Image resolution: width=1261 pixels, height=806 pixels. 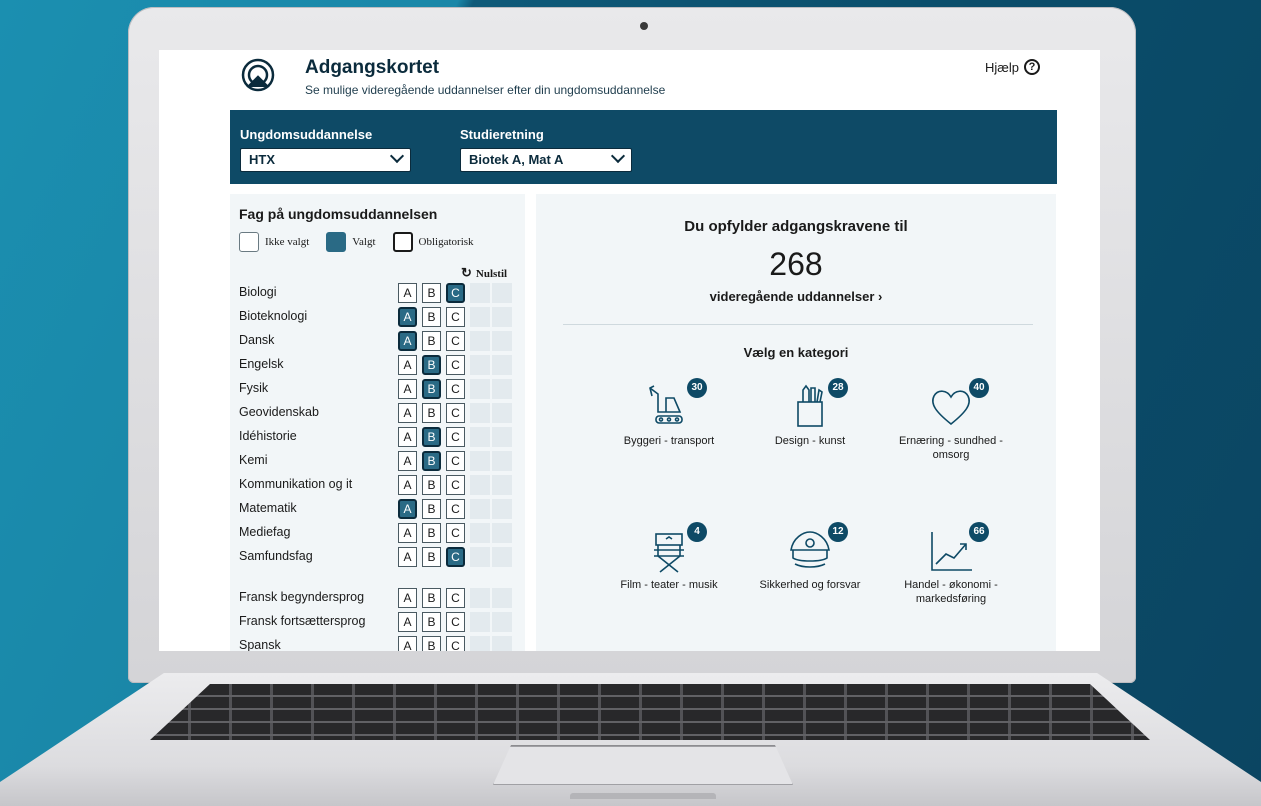 I want to click on subject-name: Fransk fortsættersprog, so click(x=302, y=621).